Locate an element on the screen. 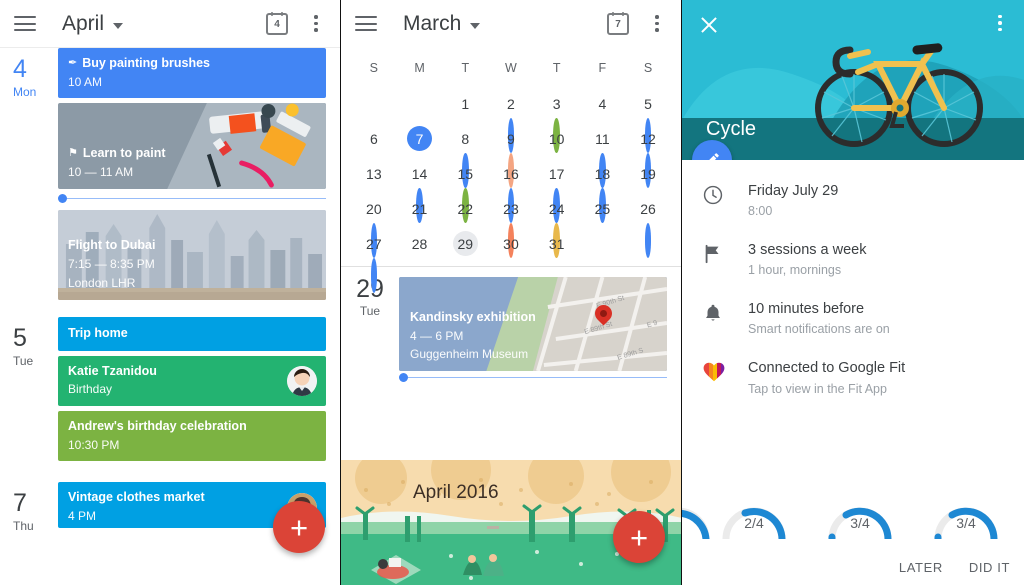 This screenshot has height=585, width=1024. progress-ring-2of4: 2/4 is located at coordinates (754, 513).